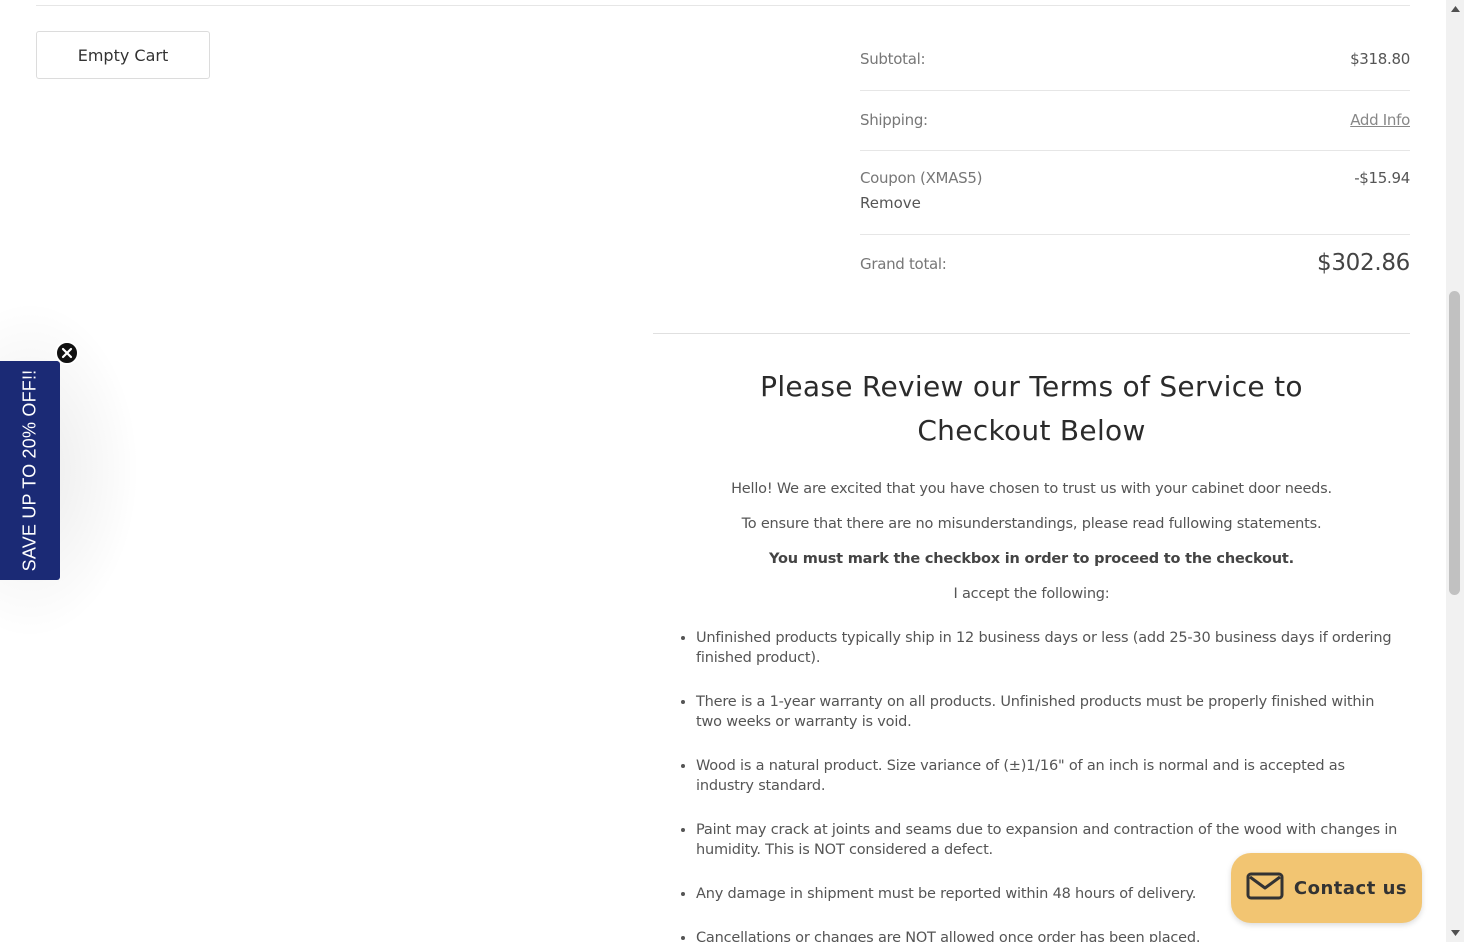 The height and width of the screenshot is (942, 1464). What do you see at coordinates (1455, 933) in the screenshot?
I see `scroll-down-arrow-icon` at bounding box center [1455, 933].